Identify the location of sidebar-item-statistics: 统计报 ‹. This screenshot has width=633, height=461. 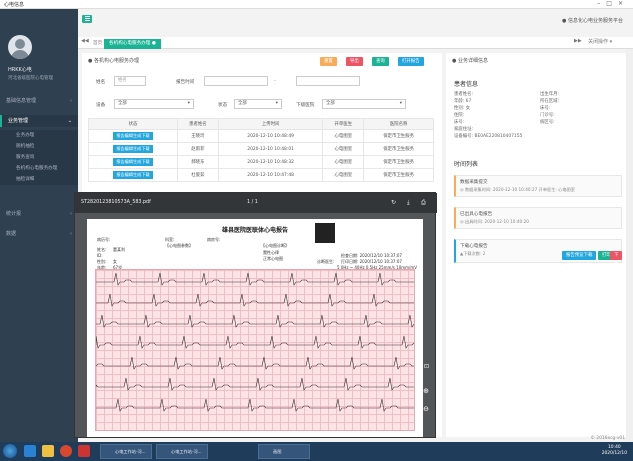
(39, 214).